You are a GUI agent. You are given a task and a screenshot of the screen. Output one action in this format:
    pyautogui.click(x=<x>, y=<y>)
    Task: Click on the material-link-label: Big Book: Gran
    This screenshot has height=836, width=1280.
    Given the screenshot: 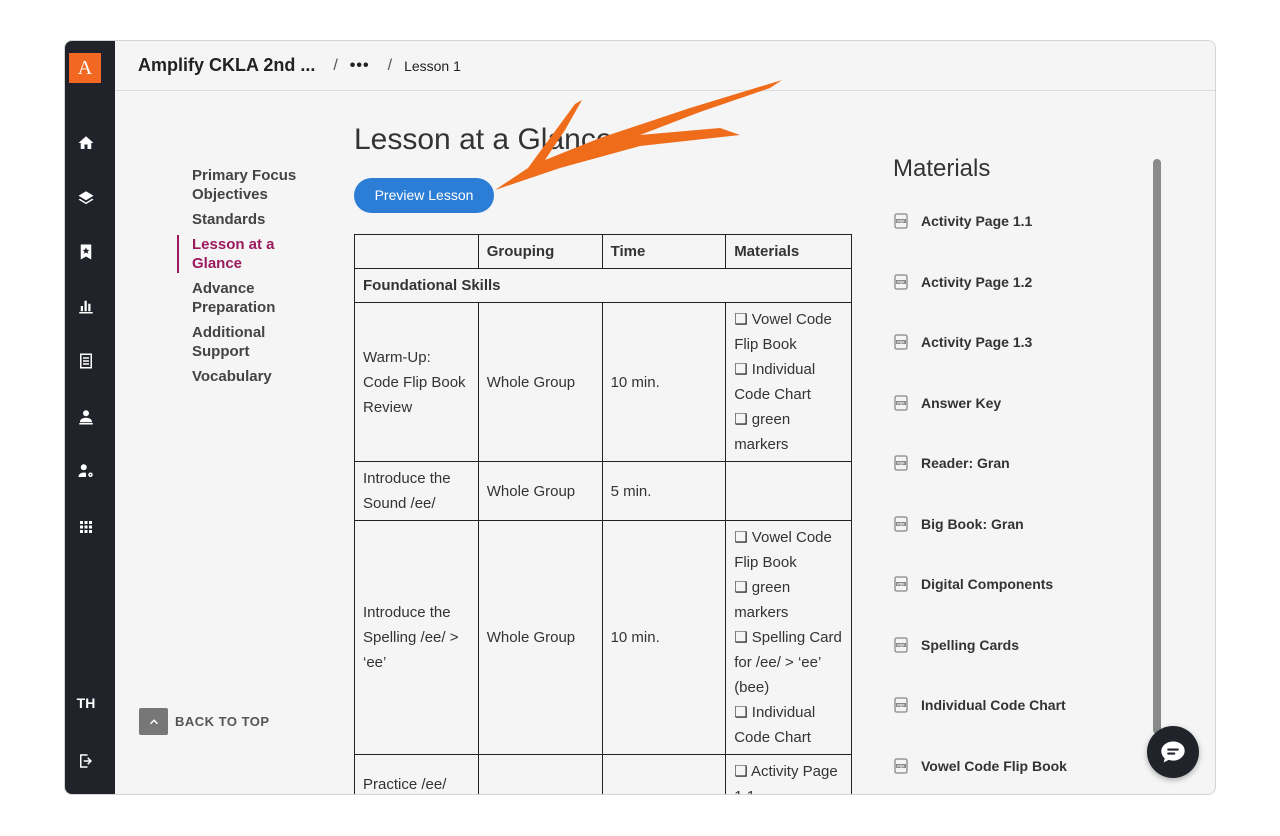 What is the action you would take?
    pyautogui.click(x=972, y=523)
    